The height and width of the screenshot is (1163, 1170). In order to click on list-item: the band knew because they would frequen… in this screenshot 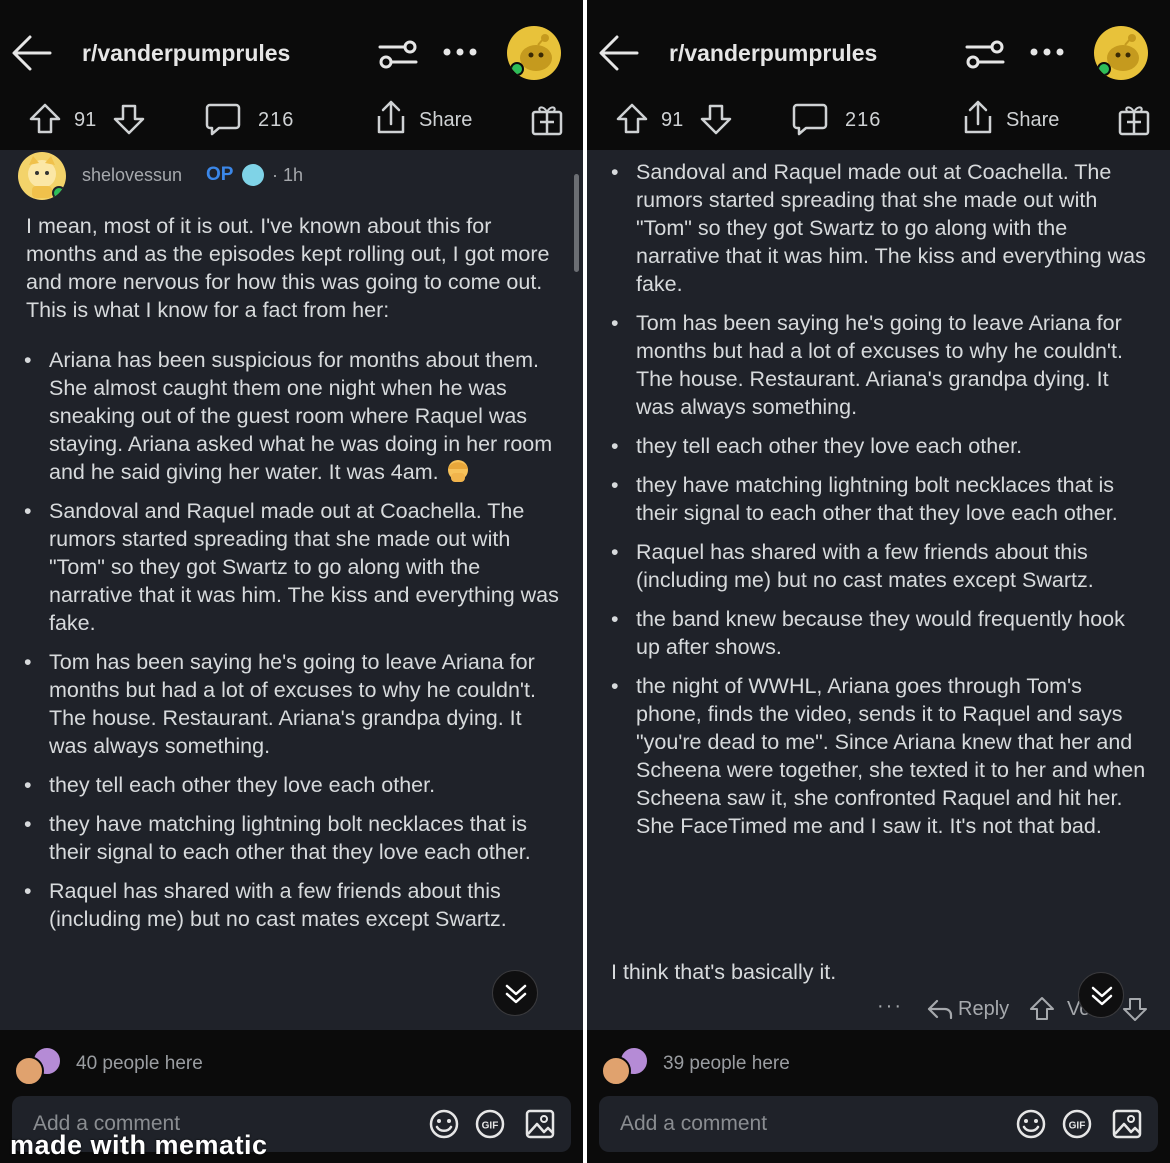, I will do `click(881, 633)`.